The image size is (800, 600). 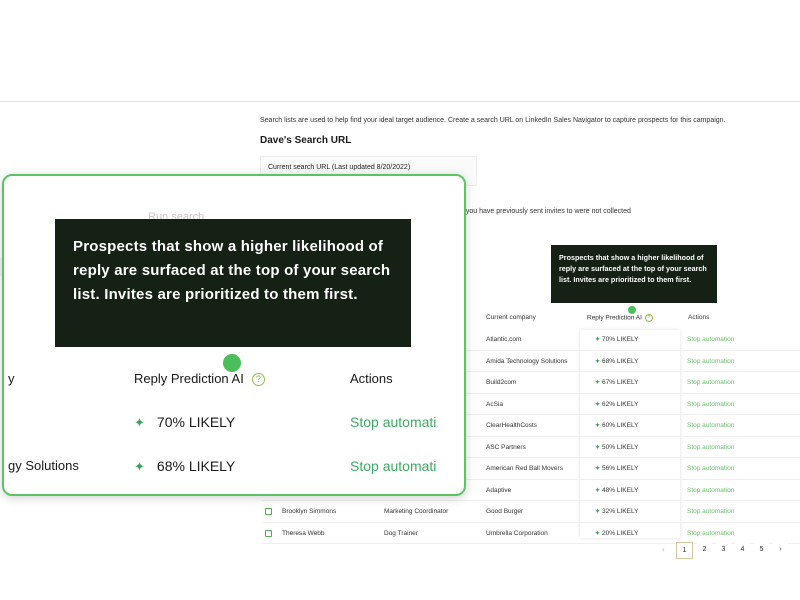 What do you see at coordinates (401, 533) in the screenshot?
I see `title-cell: Dog Trainer` at bounding box center [401, 533].